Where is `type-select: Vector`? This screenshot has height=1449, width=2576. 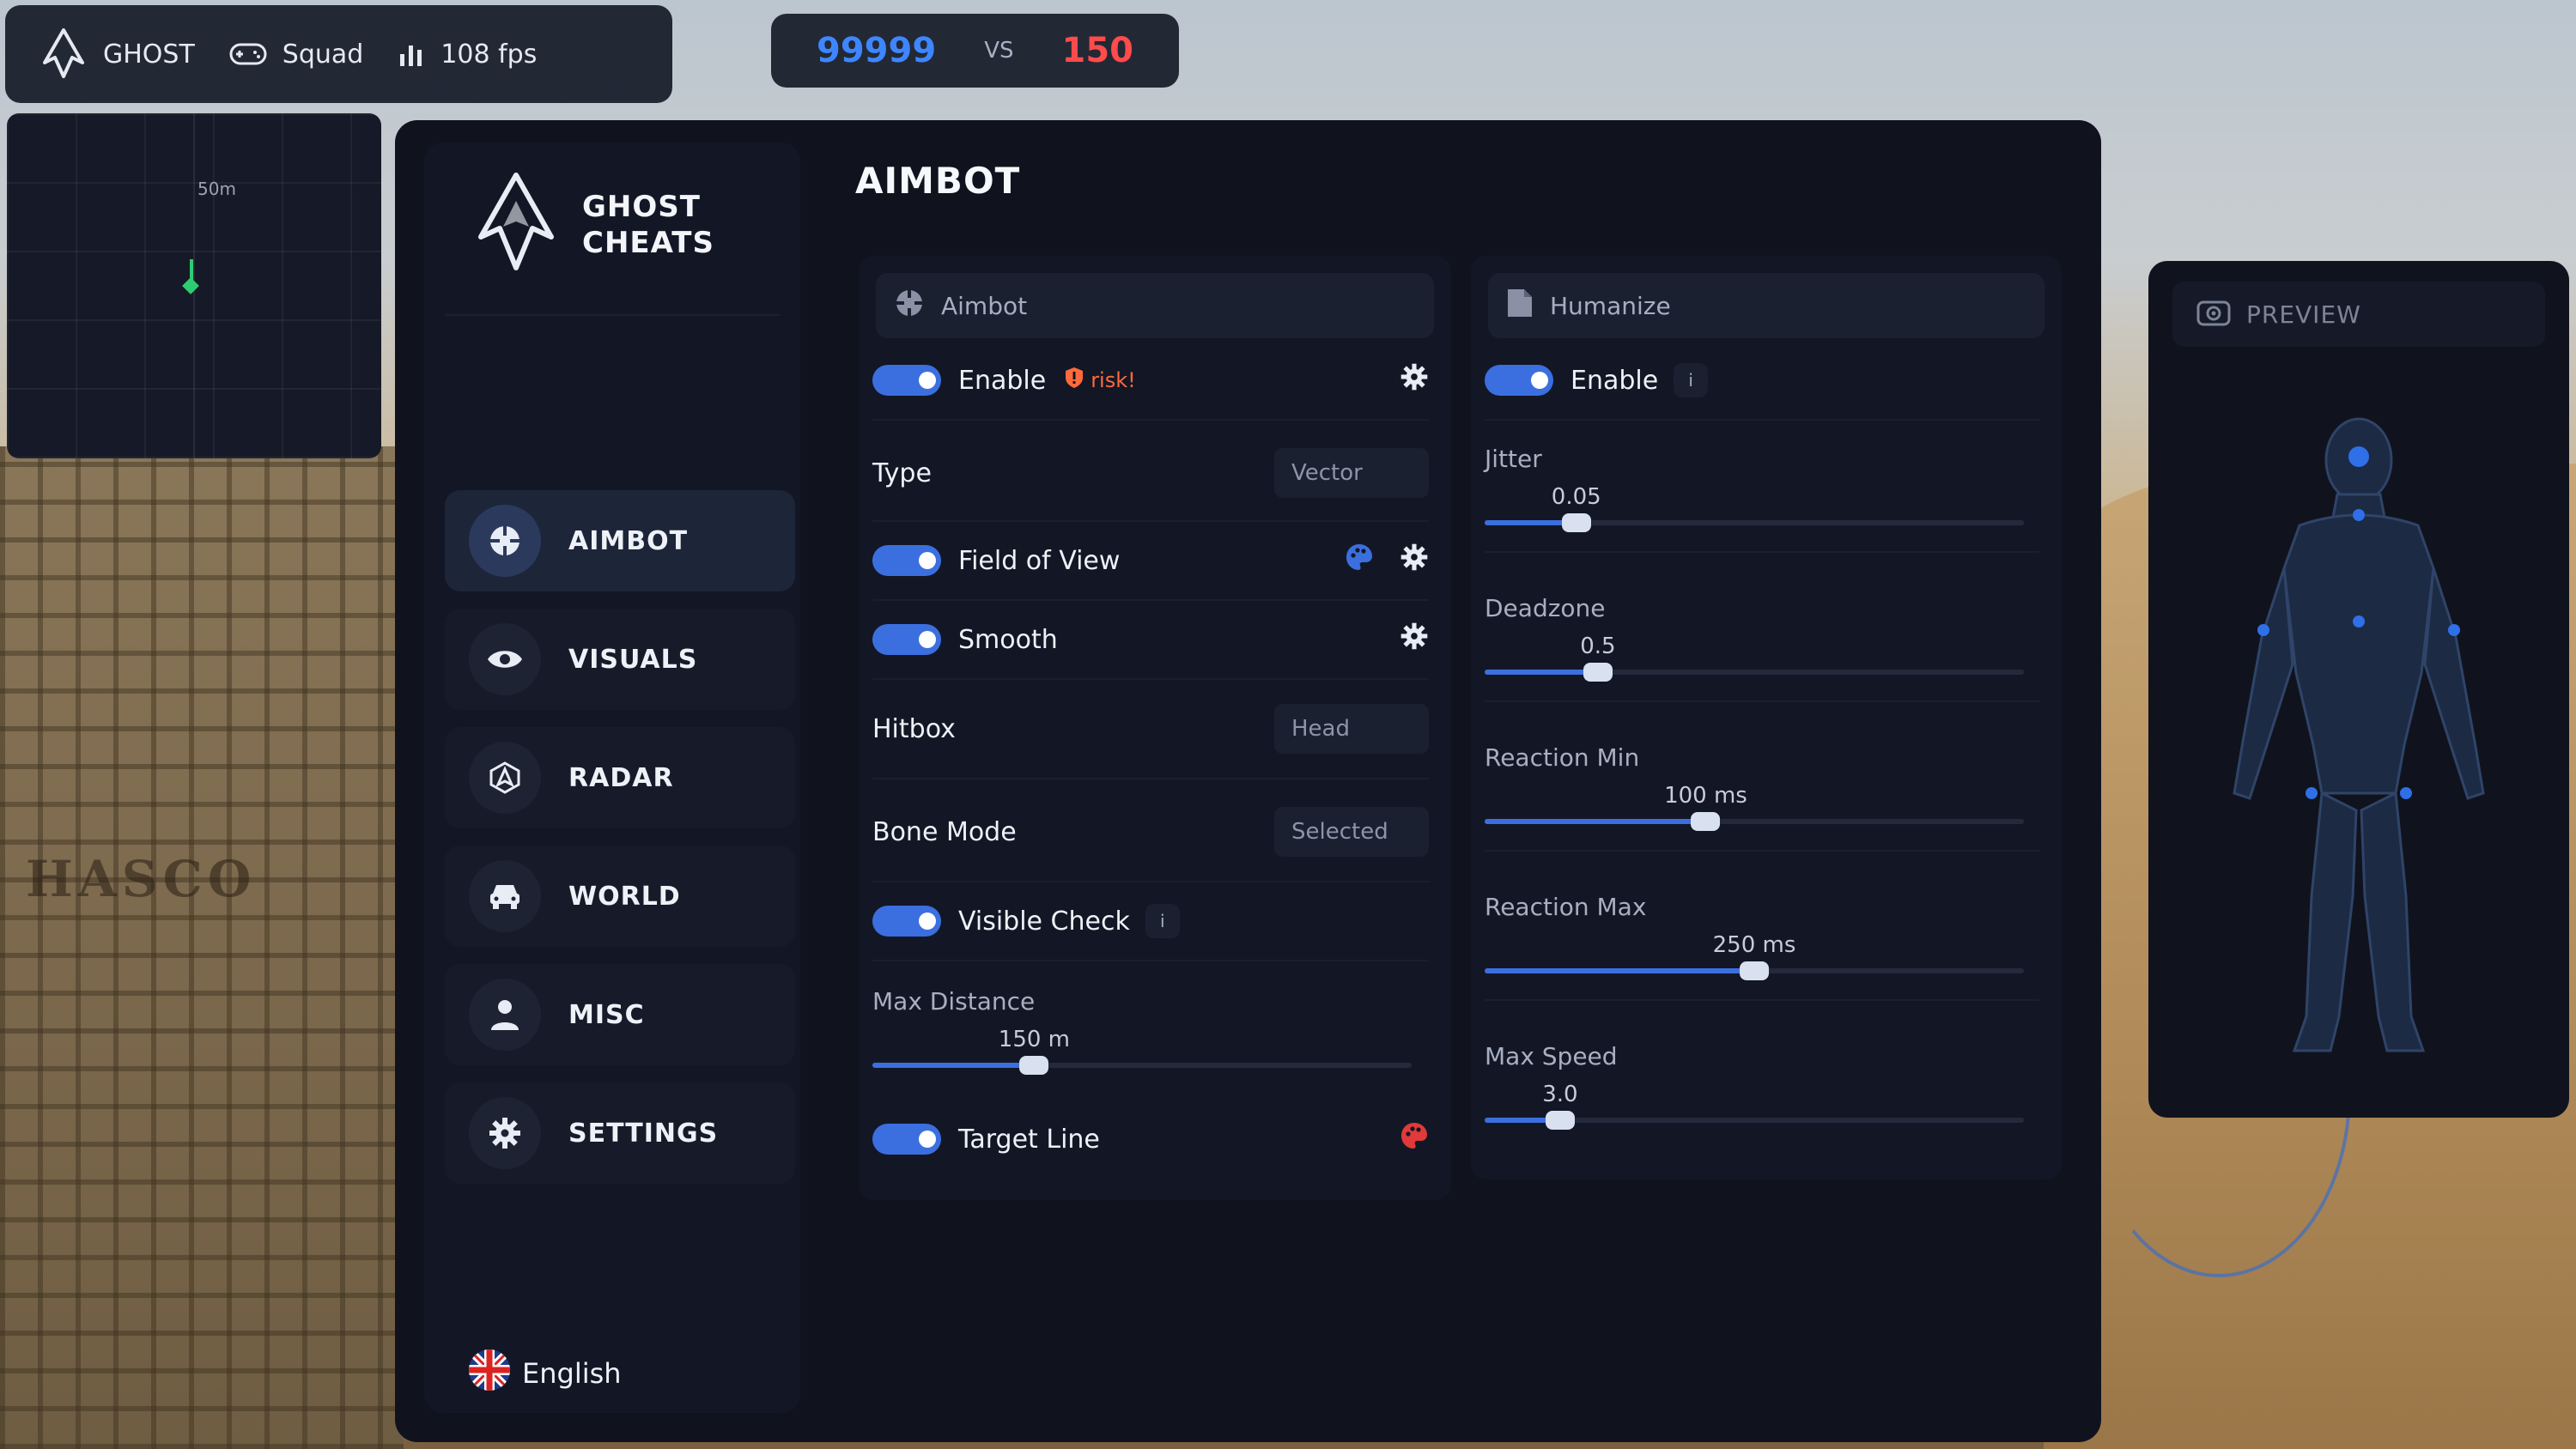 type-select: Vector is located at coordinates (1352, 473).